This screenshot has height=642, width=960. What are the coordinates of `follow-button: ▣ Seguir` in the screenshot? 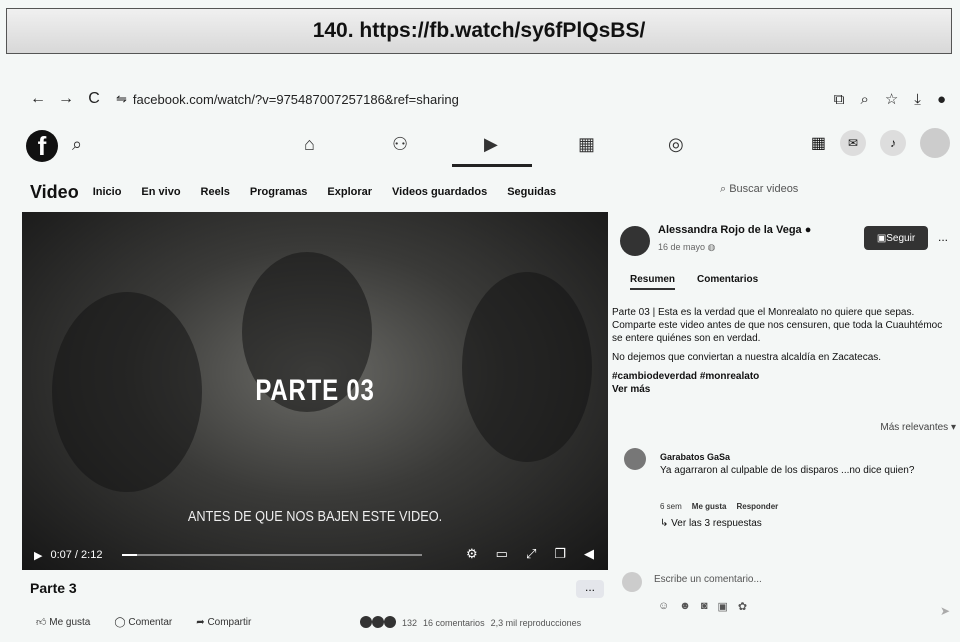 It's located at (896, 238).